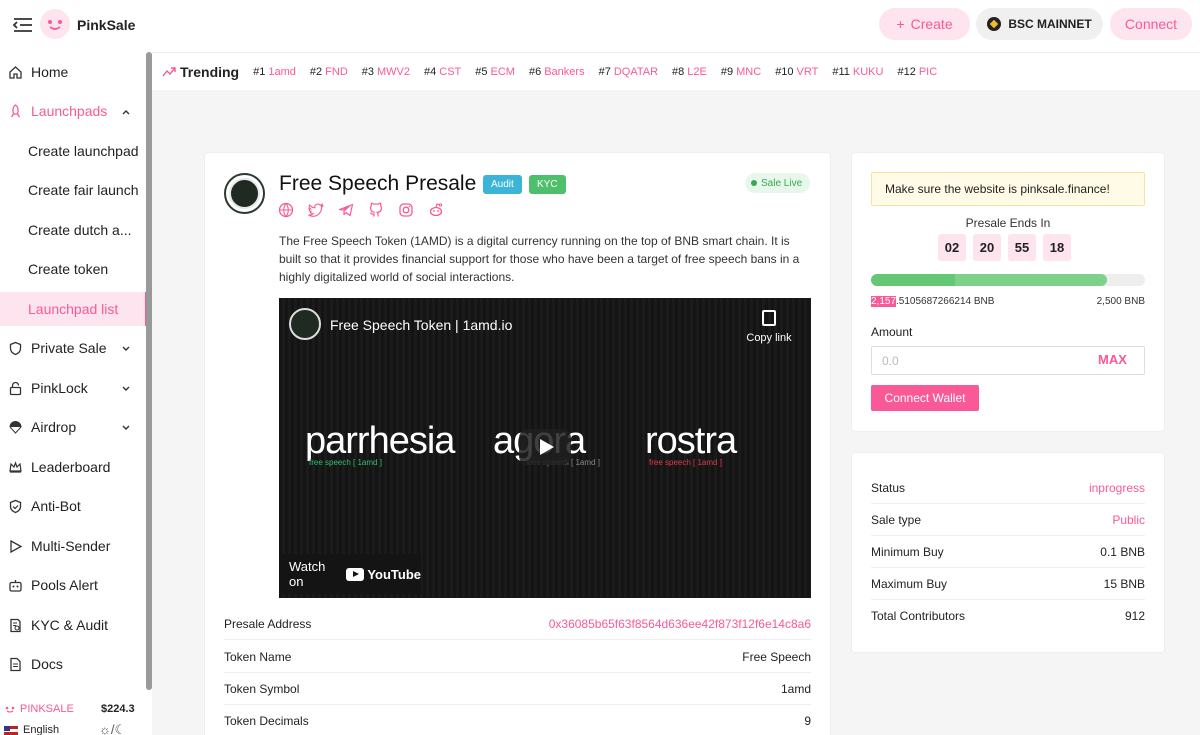 The image size is (1200, 735). I want to click on pinksale-logo-icon, so click(55, 24).